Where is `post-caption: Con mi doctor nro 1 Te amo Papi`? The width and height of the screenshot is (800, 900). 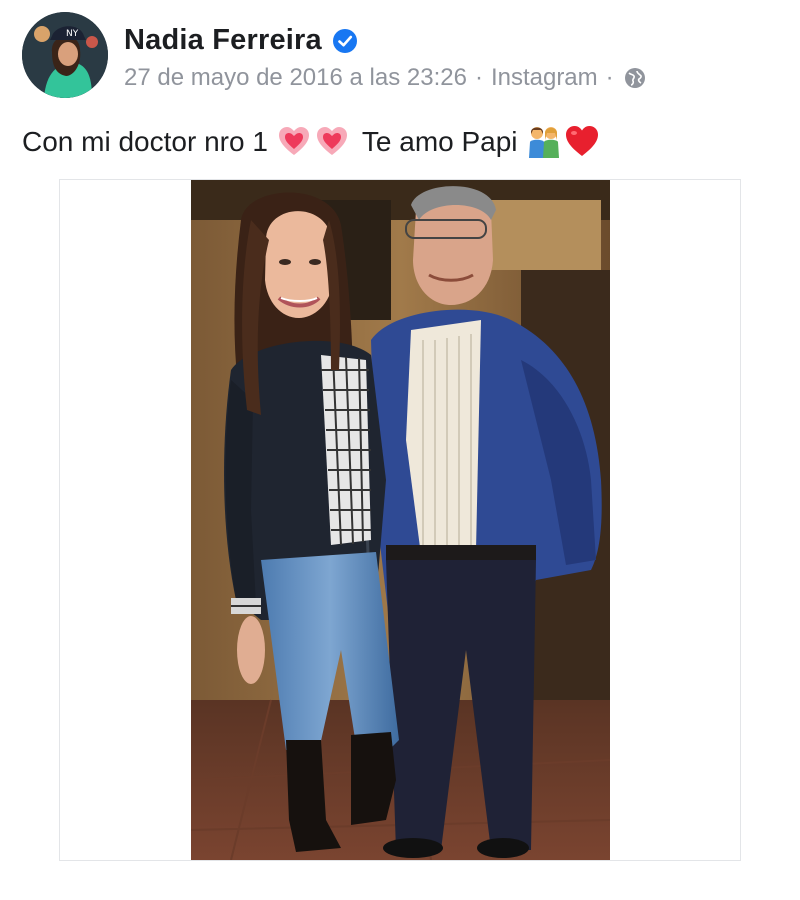 post-caption: Con mi doctor nro 1 Te amo Papi is located at coordinates (312, 142).